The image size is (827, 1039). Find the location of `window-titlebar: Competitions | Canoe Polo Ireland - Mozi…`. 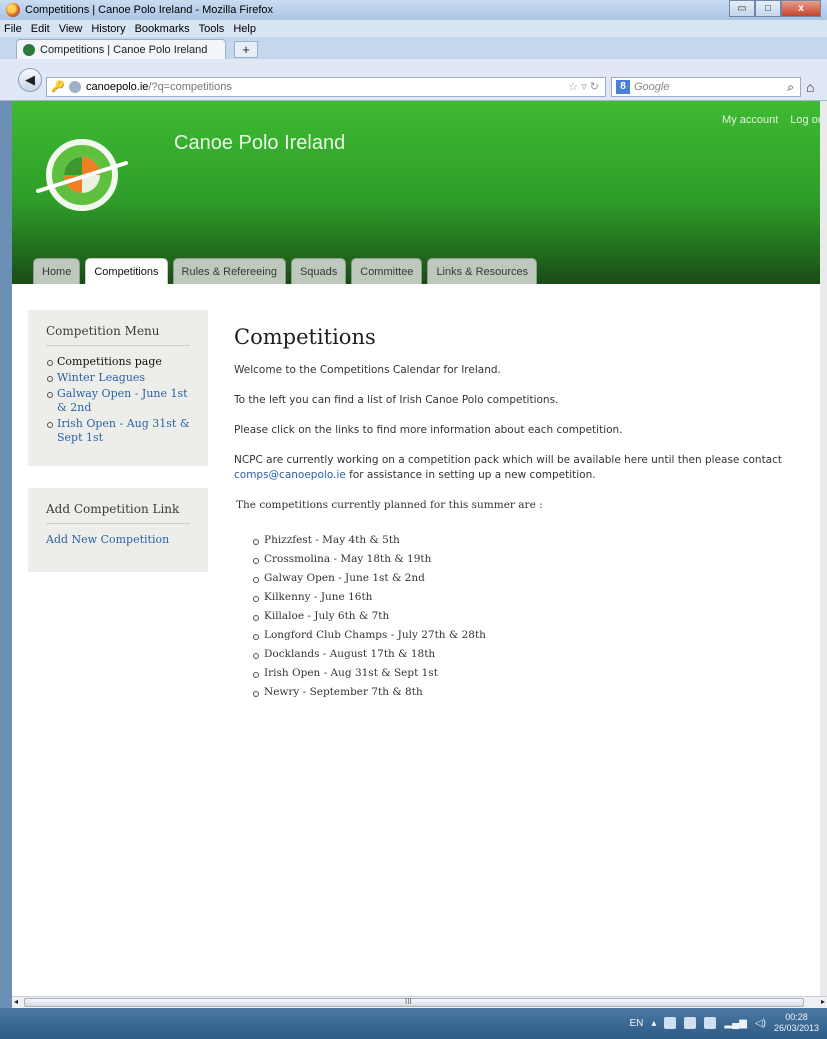

window-titlebar: Competitions | Canoe Polo Ireland - Mozi… is located at coordinates (413, 10).